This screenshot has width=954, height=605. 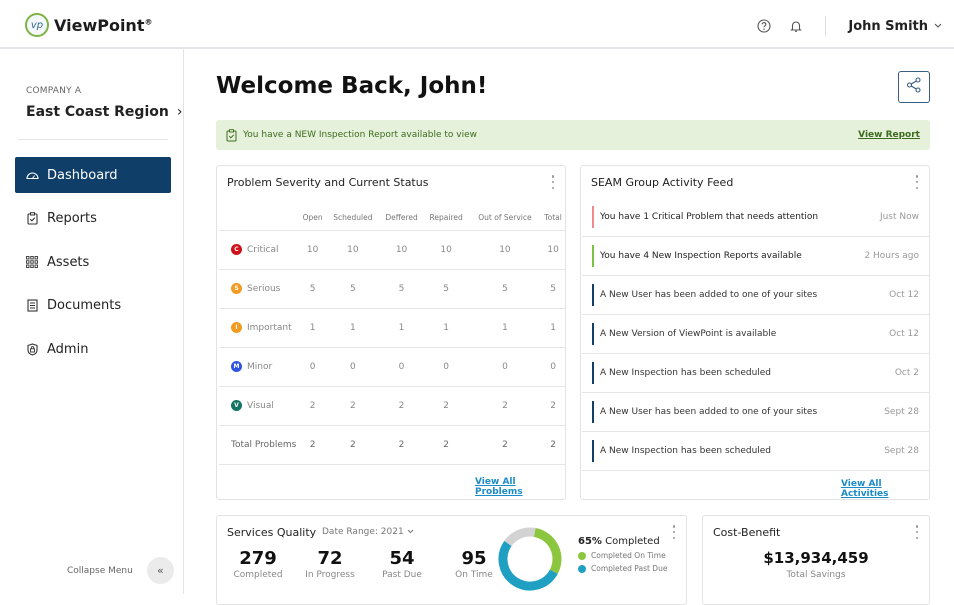 I want to click on sidebar-item-admin: Admin, so click(x=93, y=349).